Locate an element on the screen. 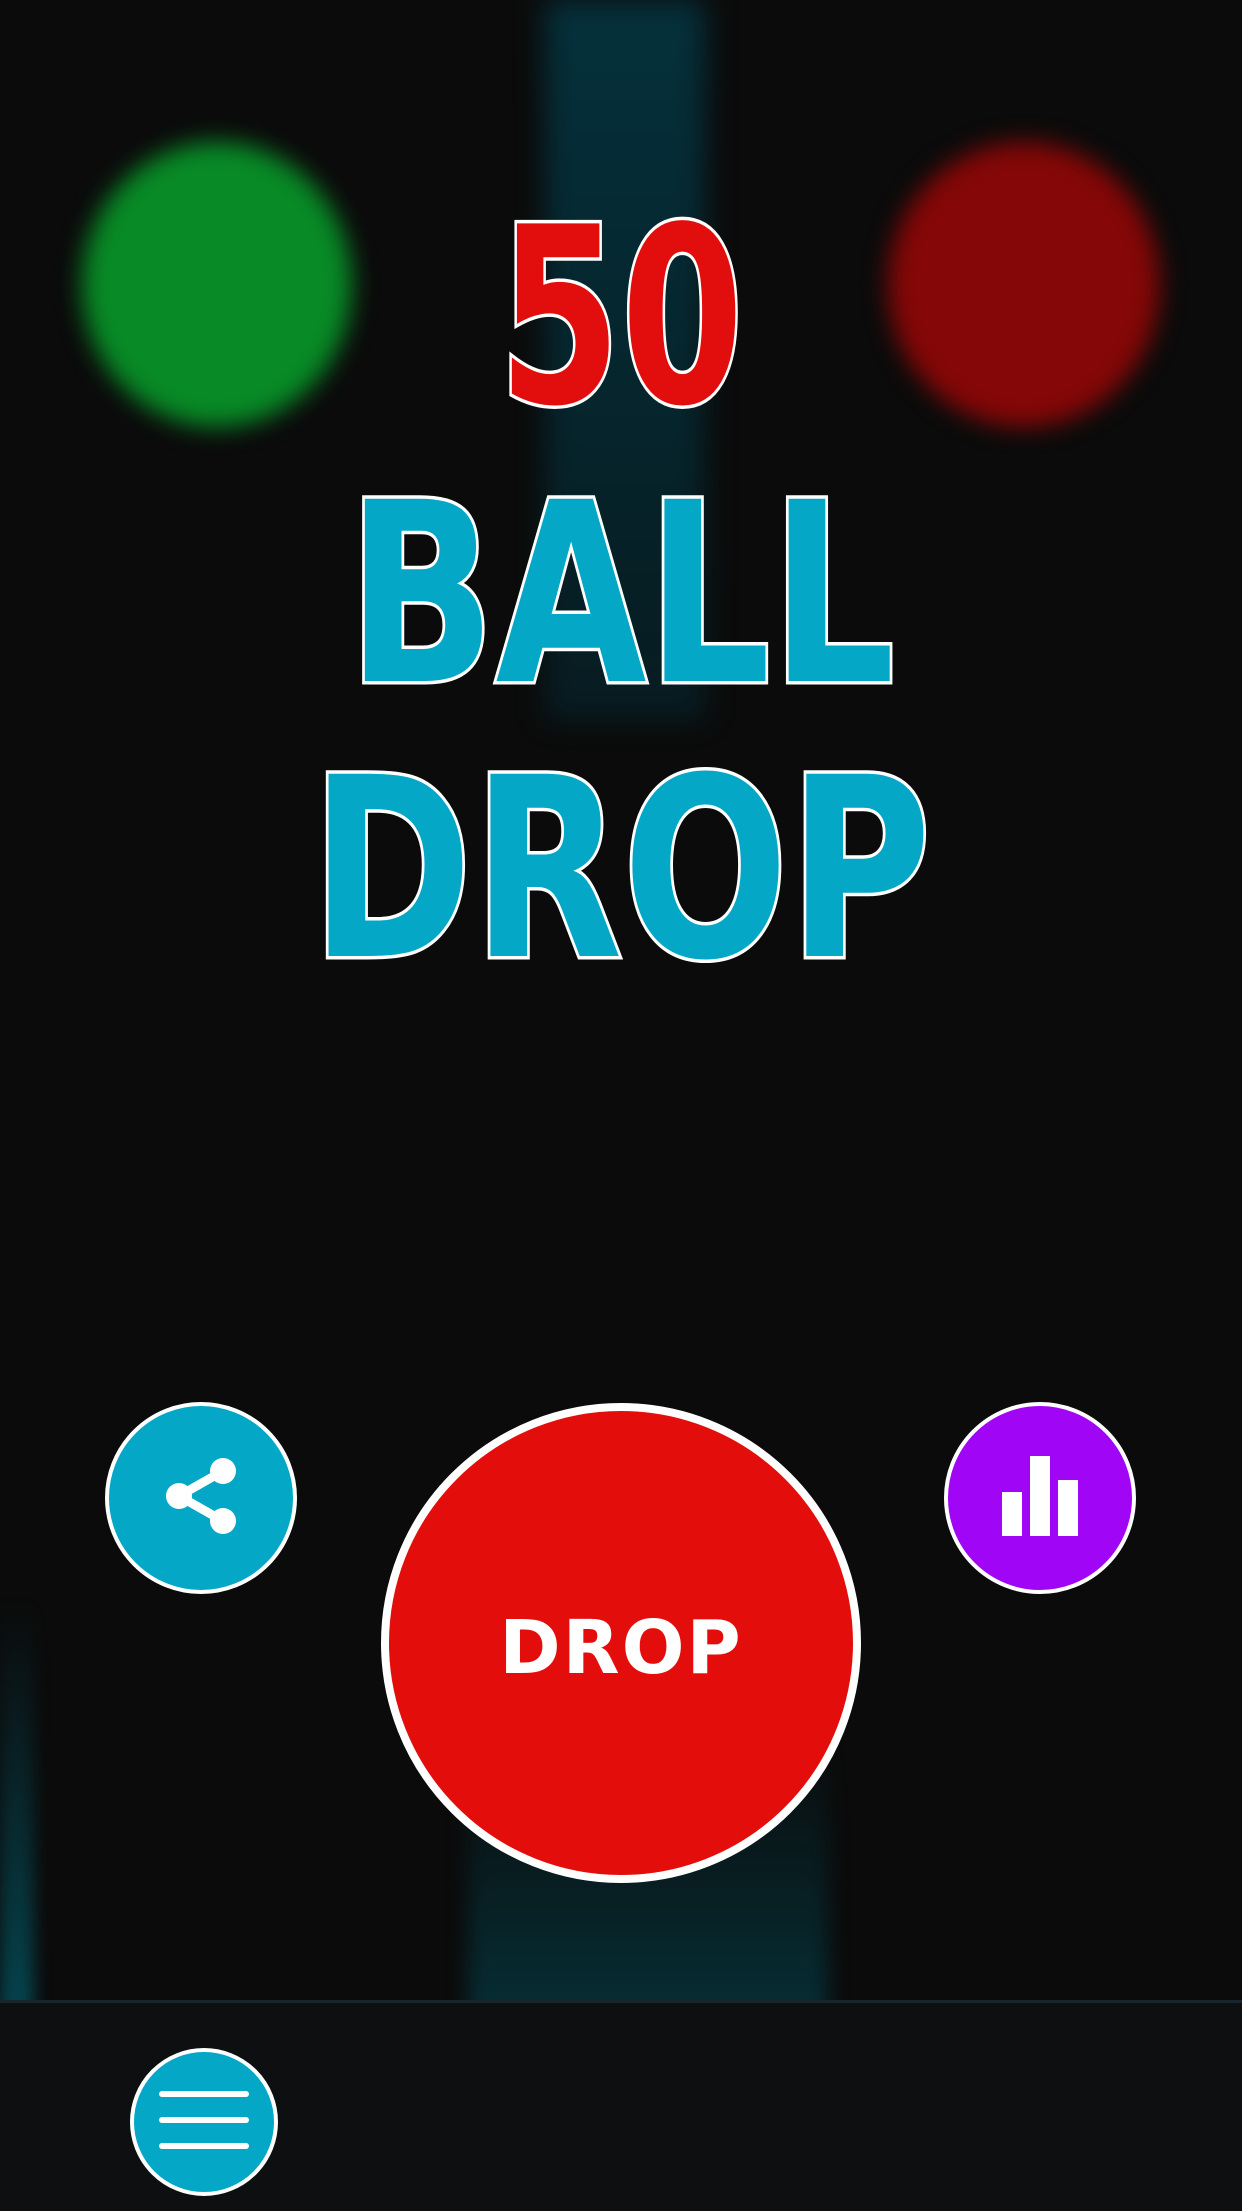 The width and height of the screenshot is (1242, 2211). title-word-drop: DROP is located at coordinates (621, 869).